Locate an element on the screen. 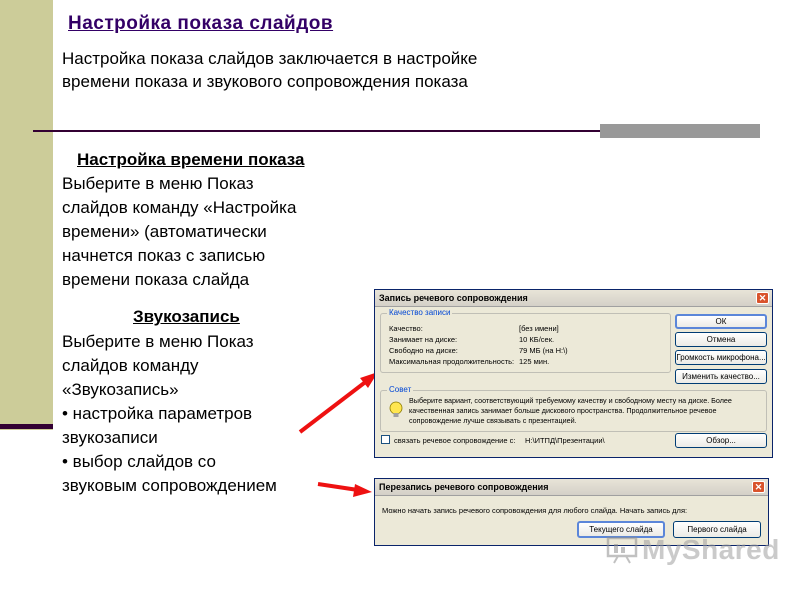 The height and width of the screenshot is (600, 800). disk-usage-key: Занимает на диске: is located at coordinates (423, 339).